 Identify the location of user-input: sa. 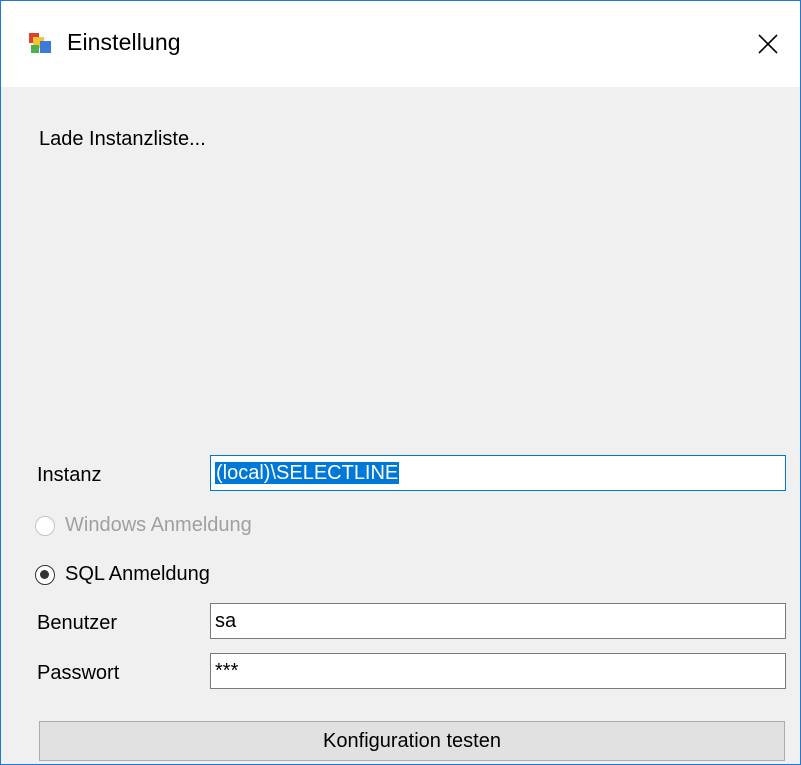
(498, 621).